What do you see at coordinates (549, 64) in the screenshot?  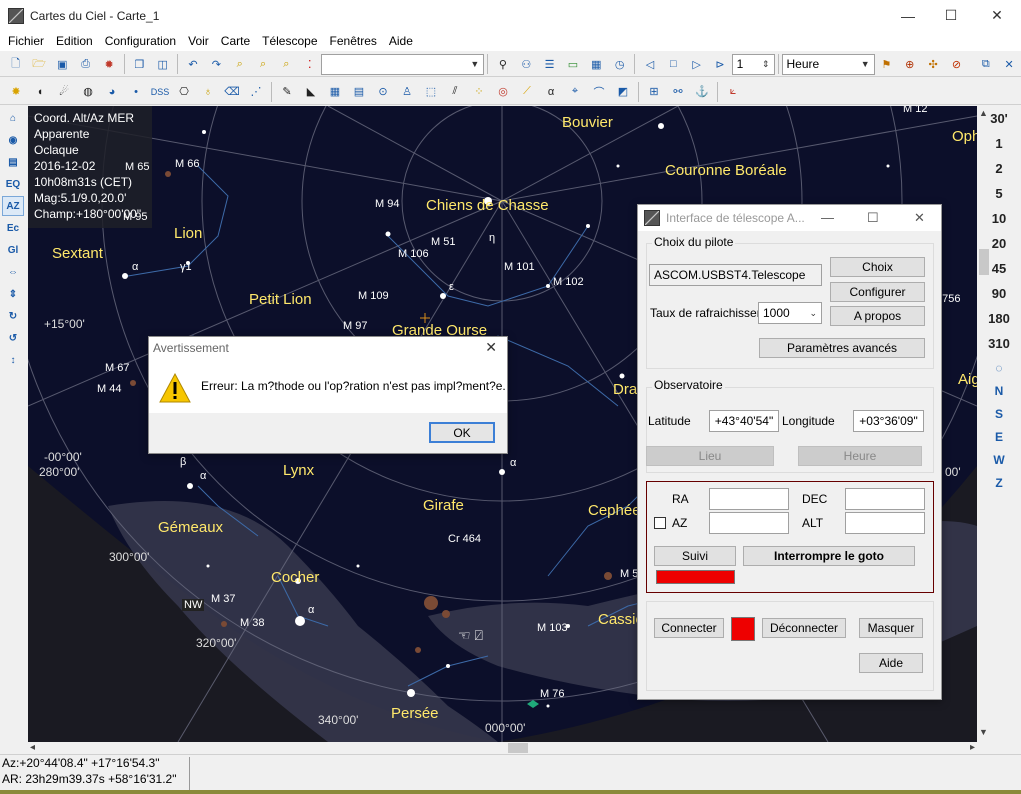 I see `list-icon: ☰` at bounding box center [549, 64].